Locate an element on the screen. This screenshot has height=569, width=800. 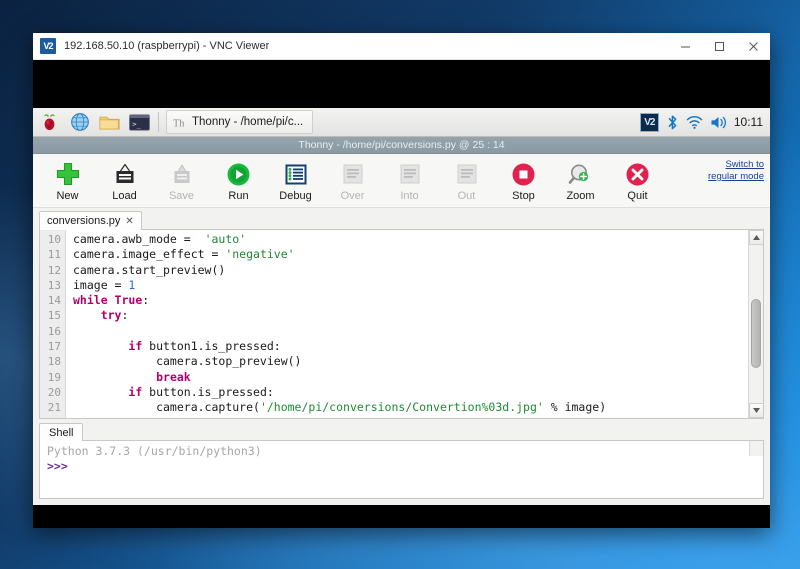
shell-tab-label: Shell is located at coordinates (61, 432).